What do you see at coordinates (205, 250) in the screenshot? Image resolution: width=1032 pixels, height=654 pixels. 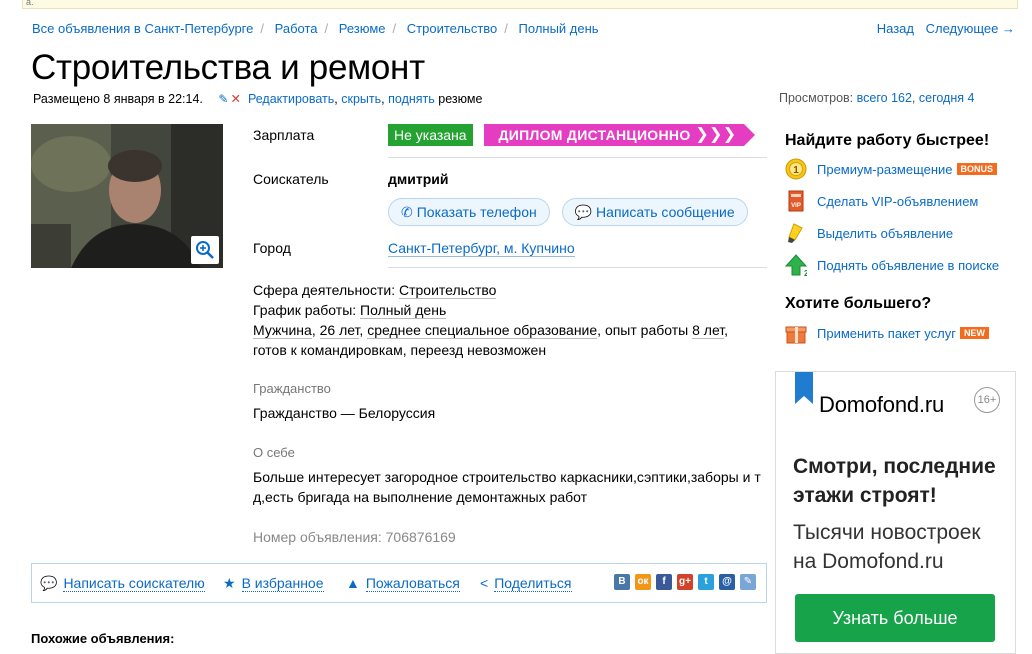 I see `zoom-icon` at bounding box center [205, 250].